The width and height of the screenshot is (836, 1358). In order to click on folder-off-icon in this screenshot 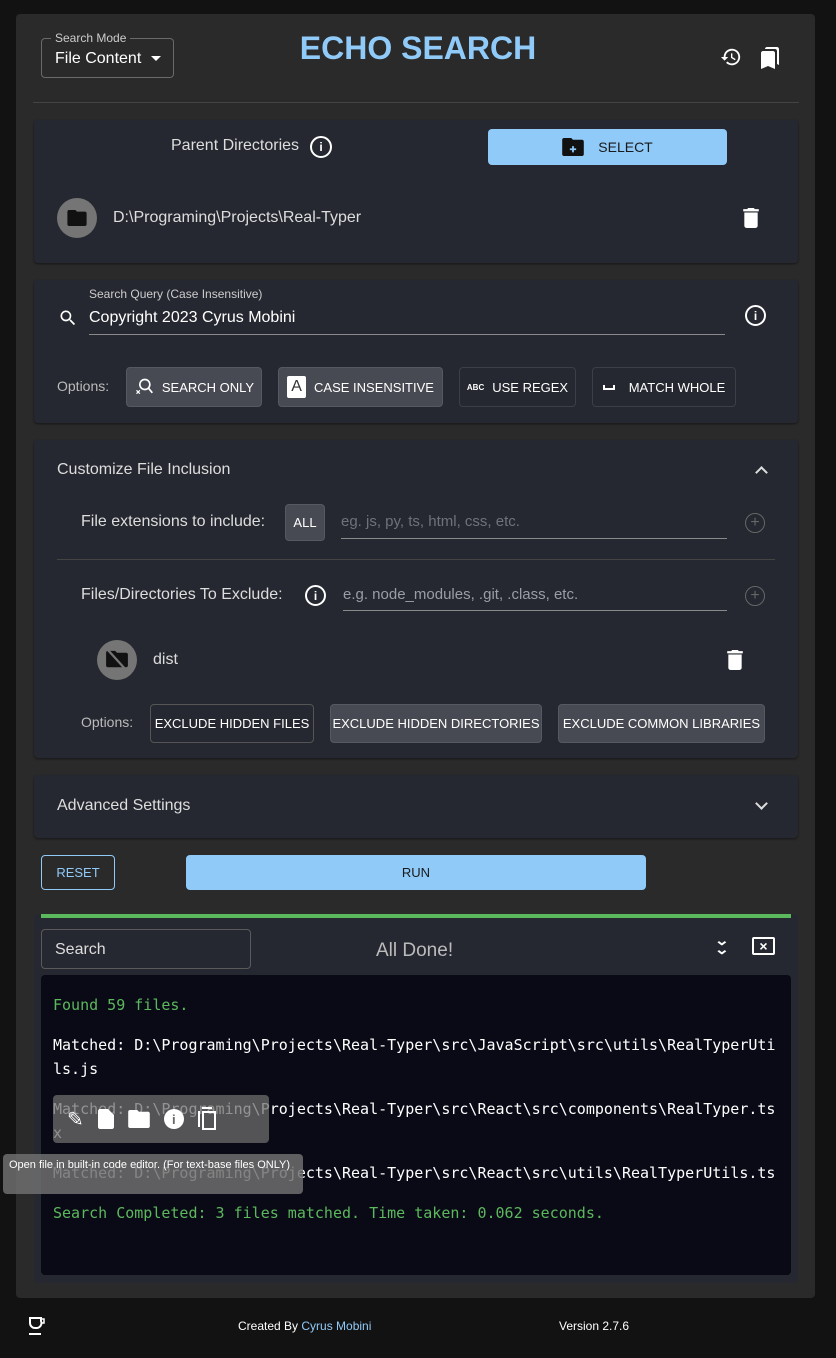, I will do `click(117, 660)`.